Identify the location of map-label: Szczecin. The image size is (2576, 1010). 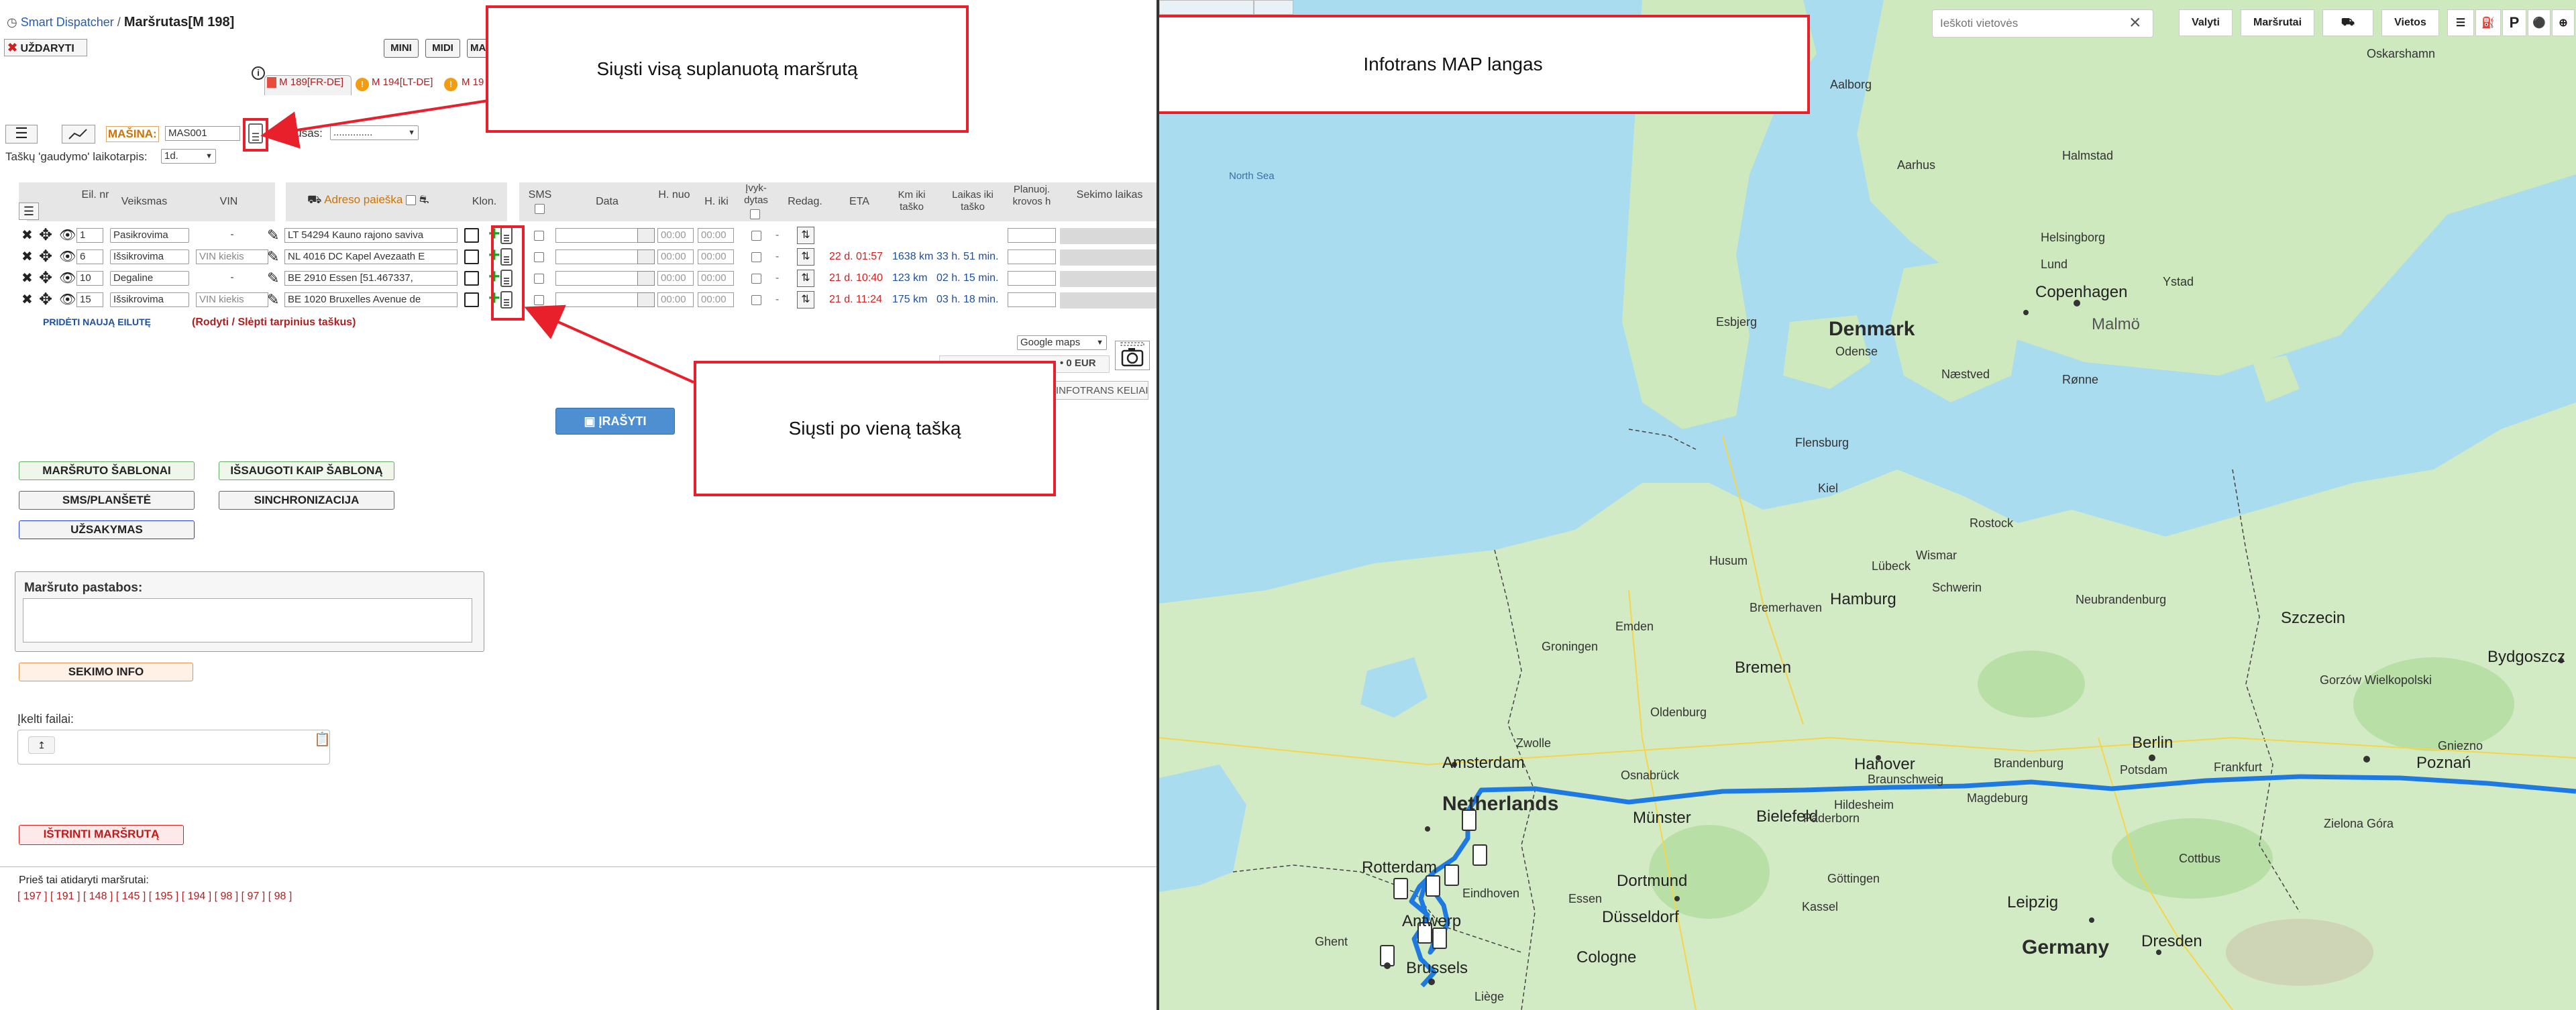
(2313, 618).